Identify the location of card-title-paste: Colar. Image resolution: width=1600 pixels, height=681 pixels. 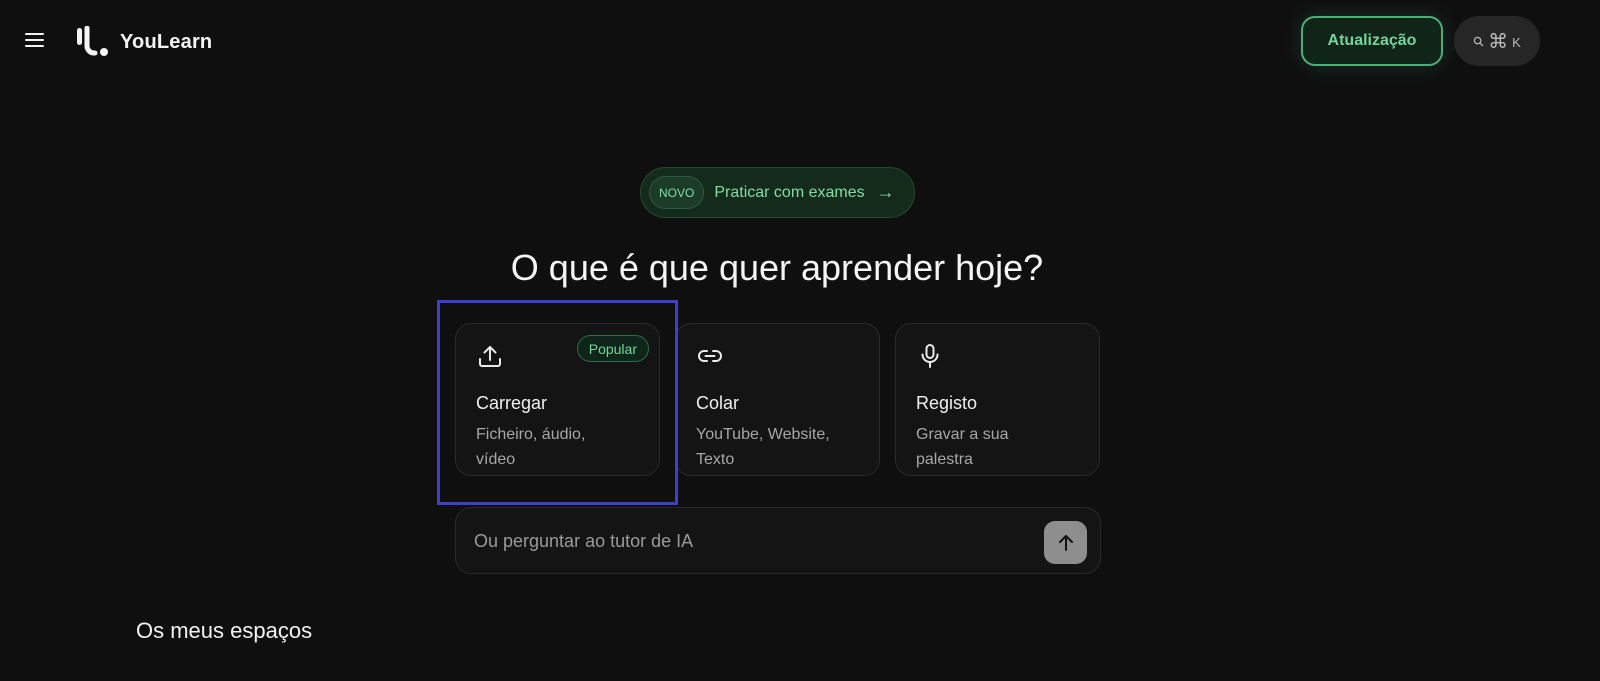
(718, 403).